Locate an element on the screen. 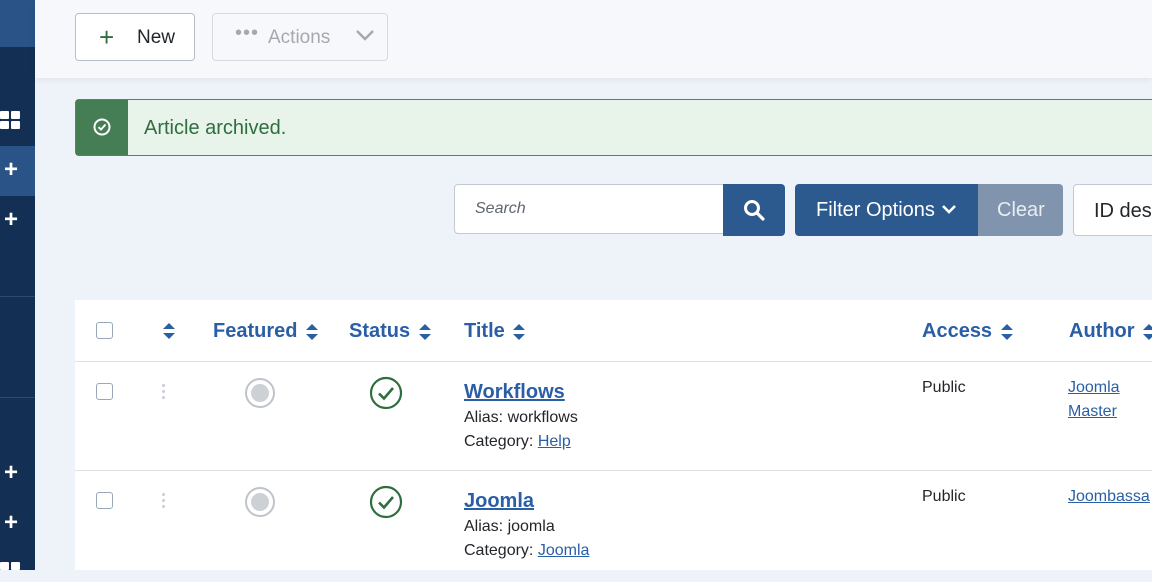 This screenshot has width=1152, height=582. sort-select: ID desc is located at coordinates (1112, 210).